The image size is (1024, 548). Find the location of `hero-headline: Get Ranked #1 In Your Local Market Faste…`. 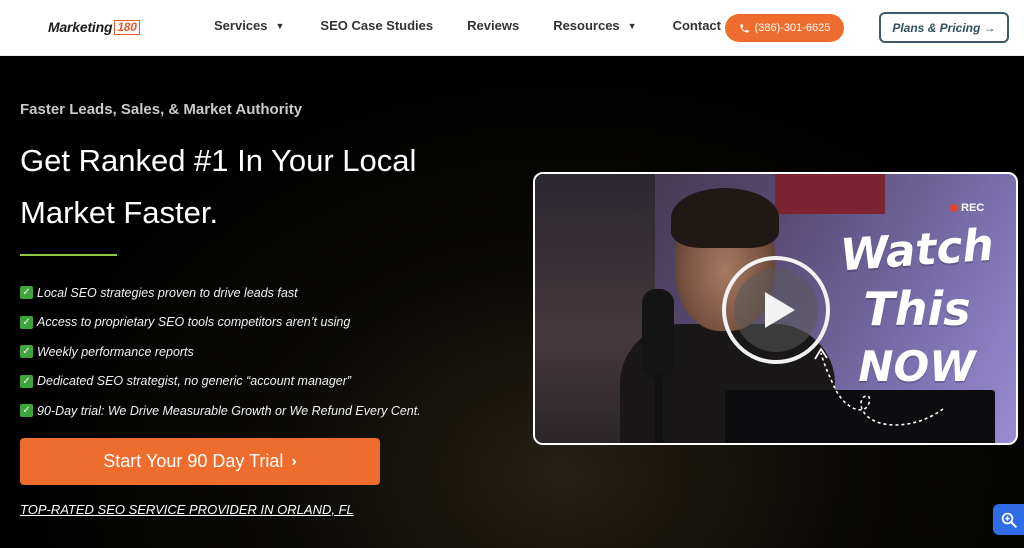

hero-headline: Get Ranked #1 In Your Local Market Faste… is located at coordinates (218, 186).